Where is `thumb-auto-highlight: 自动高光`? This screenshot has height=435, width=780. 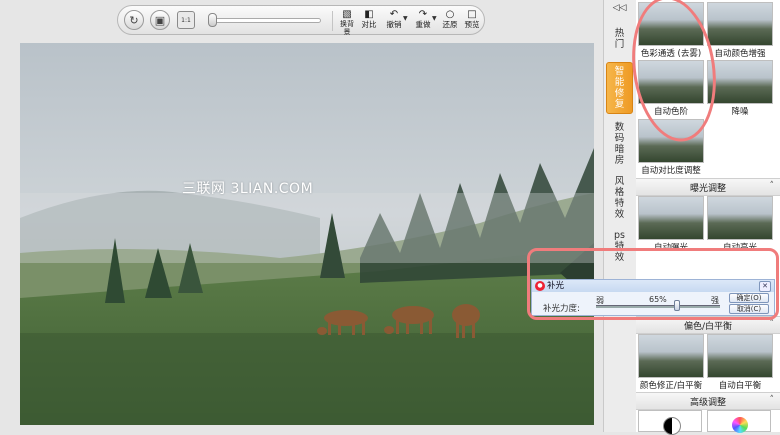
thumb-auto-highlight: 自动高光 is located at coordinates (740, 224).